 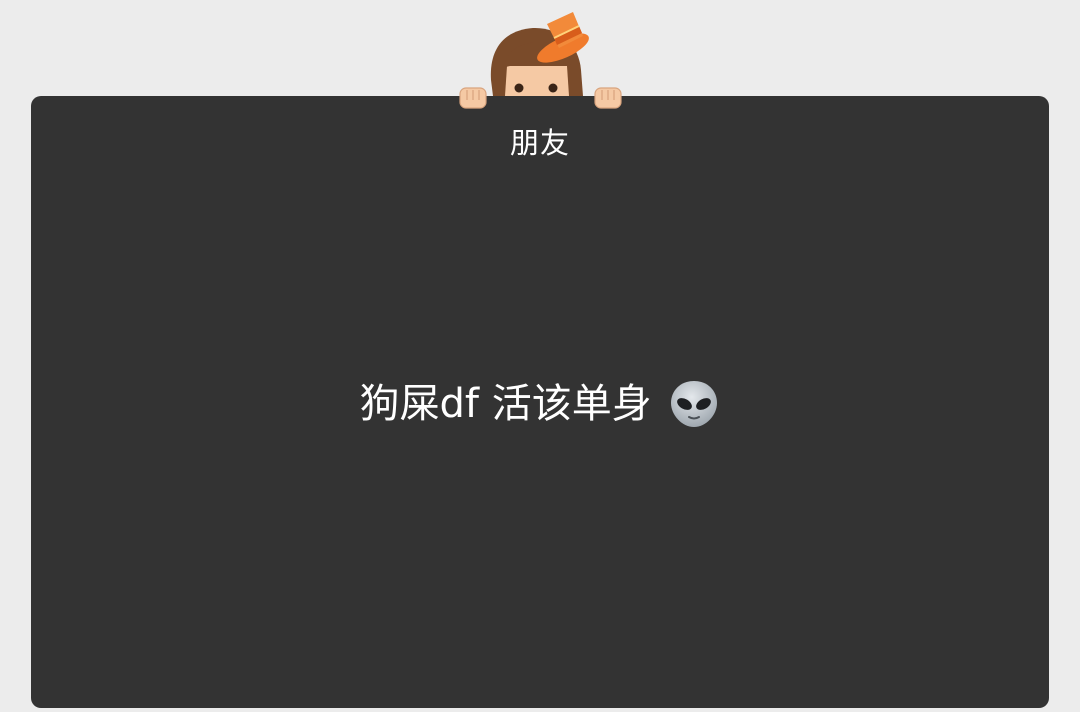 I want to click on alien-face-icon, so click(x=694, y=404).